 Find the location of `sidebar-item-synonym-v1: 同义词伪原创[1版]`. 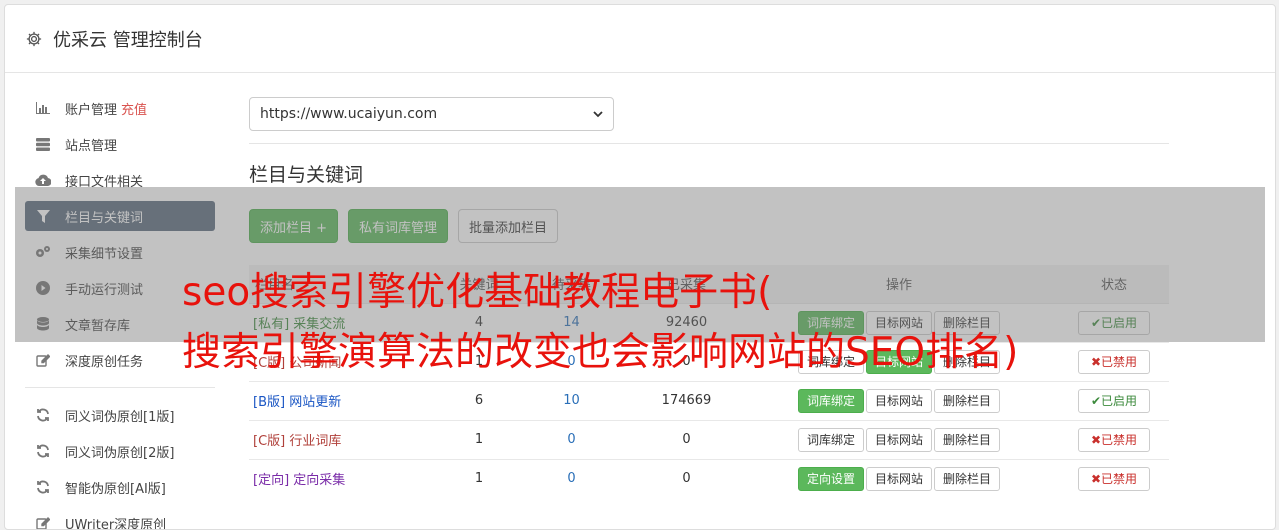

sidebar-item-synonym-v1: 同义词伪原创[1版] is located at coordinates (120, 415).